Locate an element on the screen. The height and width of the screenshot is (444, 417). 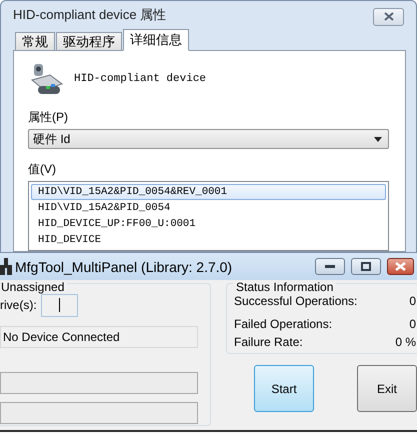
devices-icon is located at coordinates (46, 79).